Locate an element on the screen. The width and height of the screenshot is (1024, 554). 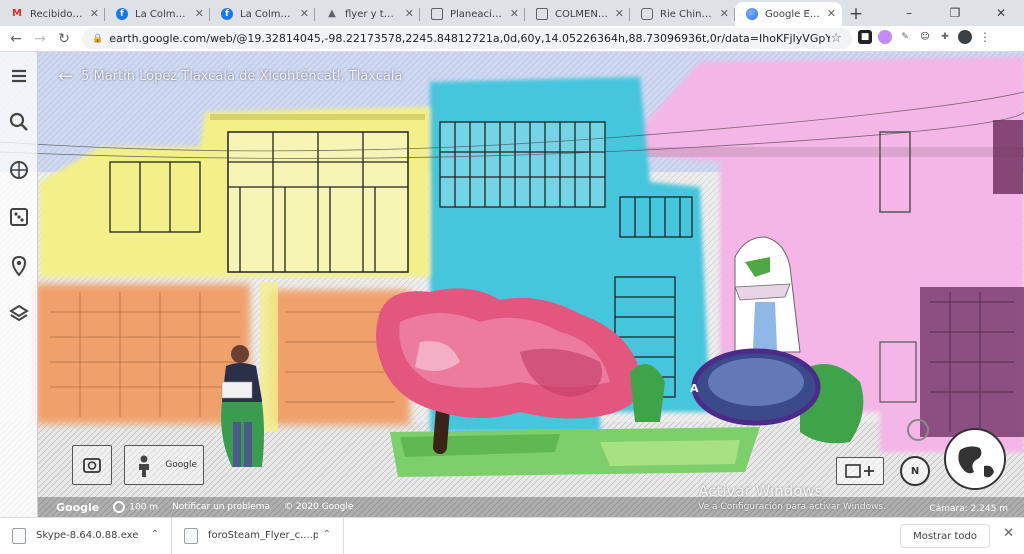
extension-icon is located at coordinates (885, 37).